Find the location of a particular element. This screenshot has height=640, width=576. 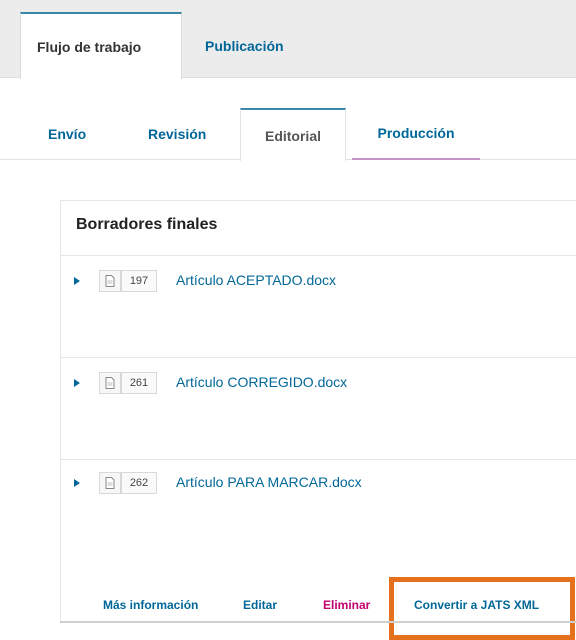

panel-title: Borradores finales is located at coordinates (147, 224).